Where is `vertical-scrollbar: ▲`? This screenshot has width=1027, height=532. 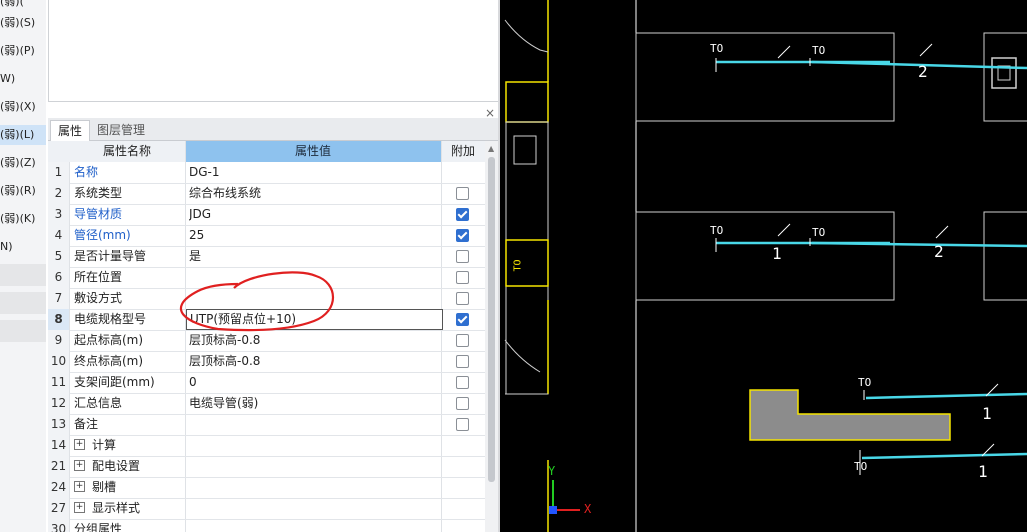 vertical-scrollbar: ▲ is located at coordinates (491, 336).